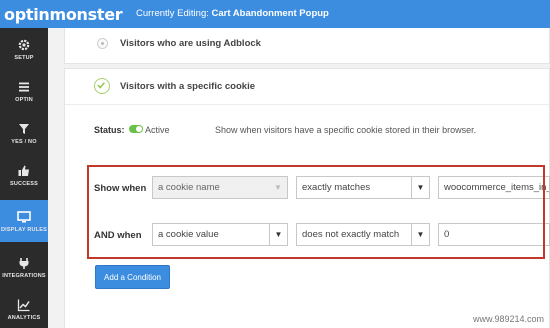 The image size is (550, 328). What do you see at coordinates (24, 86) in the screenshot?
I see `hamburger-icon` at bounding box center [24, 86].